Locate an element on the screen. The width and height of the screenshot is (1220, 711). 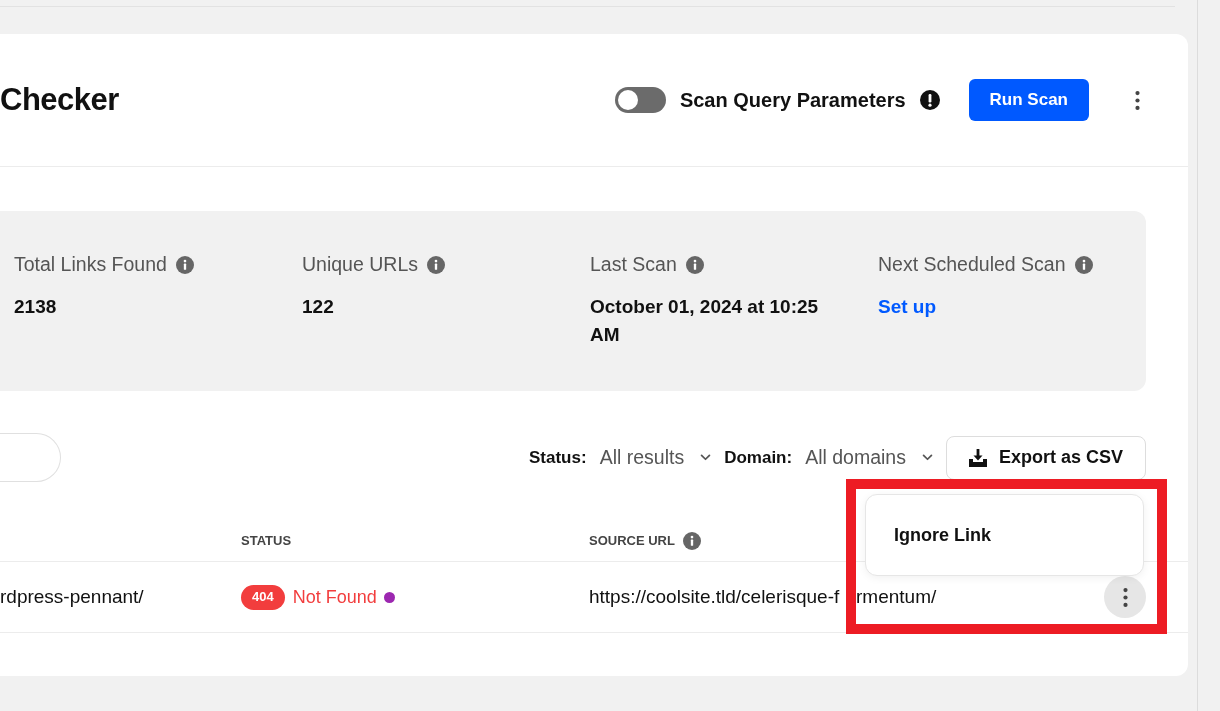
stat-label: Unique URLs is located at coordinates (360, 265).